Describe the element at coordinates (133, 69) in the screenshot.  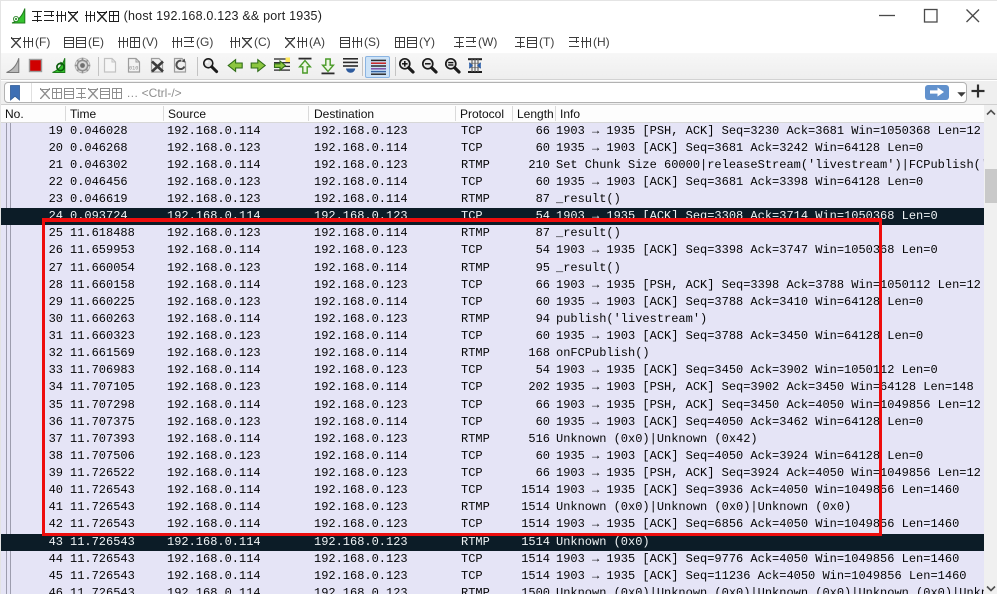
I see `svg-text: 010` at that location.